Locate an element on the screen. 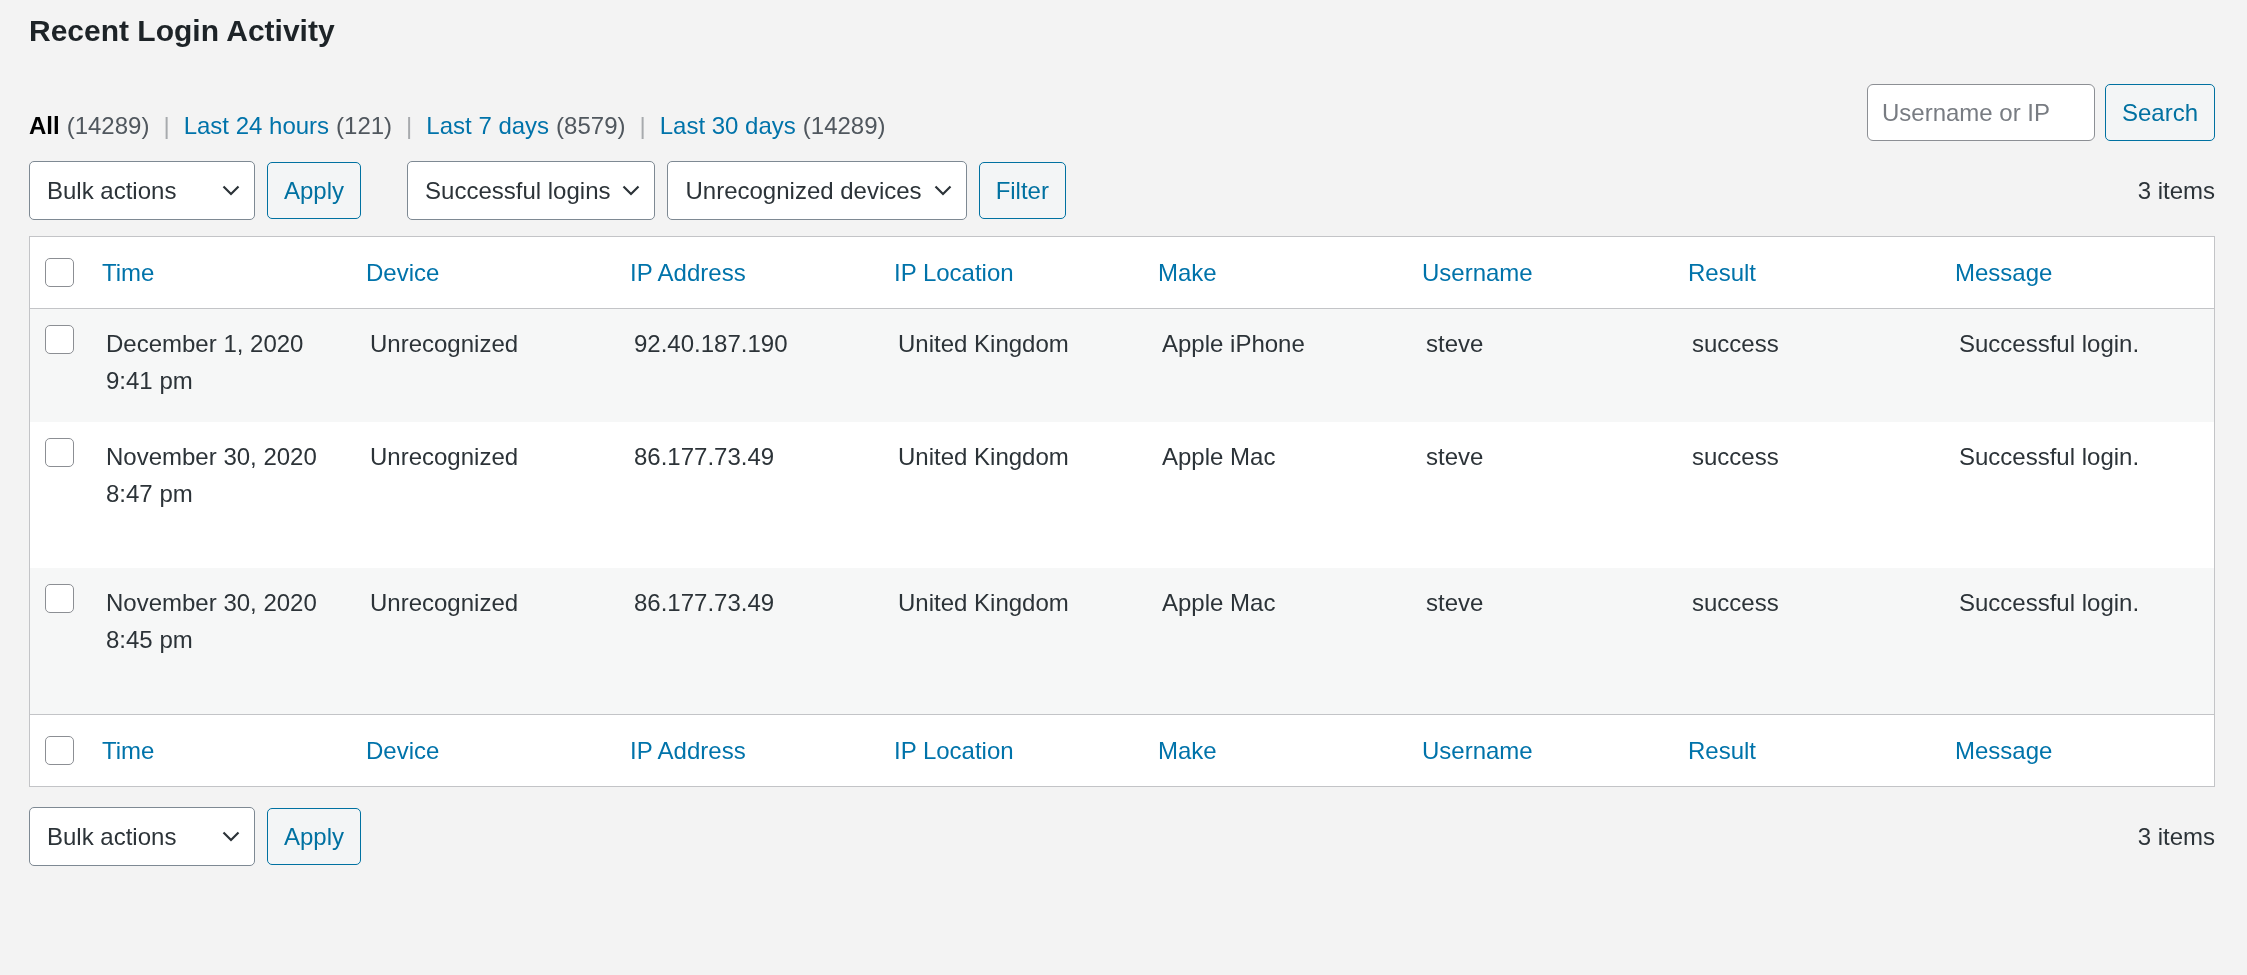 This screenshot has height=975, width=2247. page-title: Recent Login Activity is located at coordinates (182, 31).